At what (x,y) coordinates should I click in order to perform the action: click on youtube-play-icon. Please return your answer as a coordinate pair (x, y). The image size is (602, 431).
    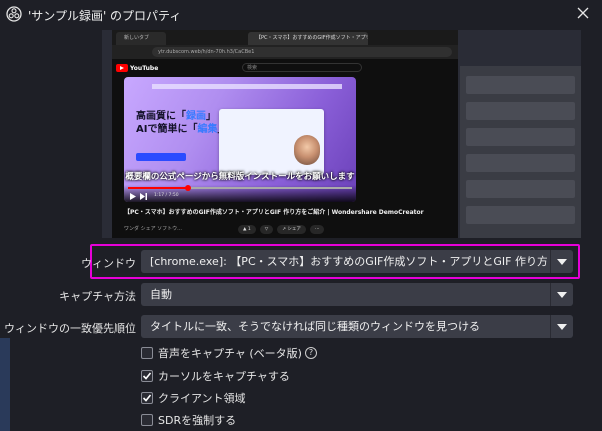
    Looking at the image, I should click on (122, 68).